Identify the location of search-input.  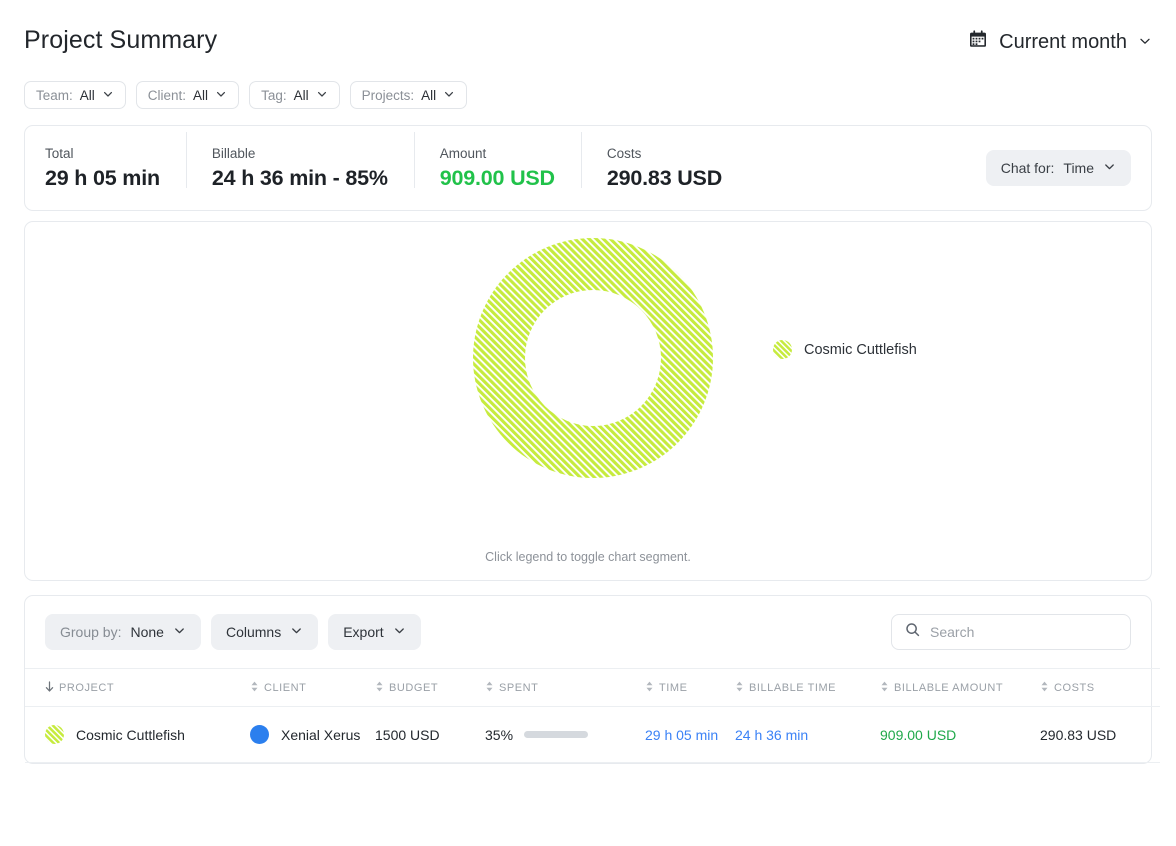
(1023, 632).